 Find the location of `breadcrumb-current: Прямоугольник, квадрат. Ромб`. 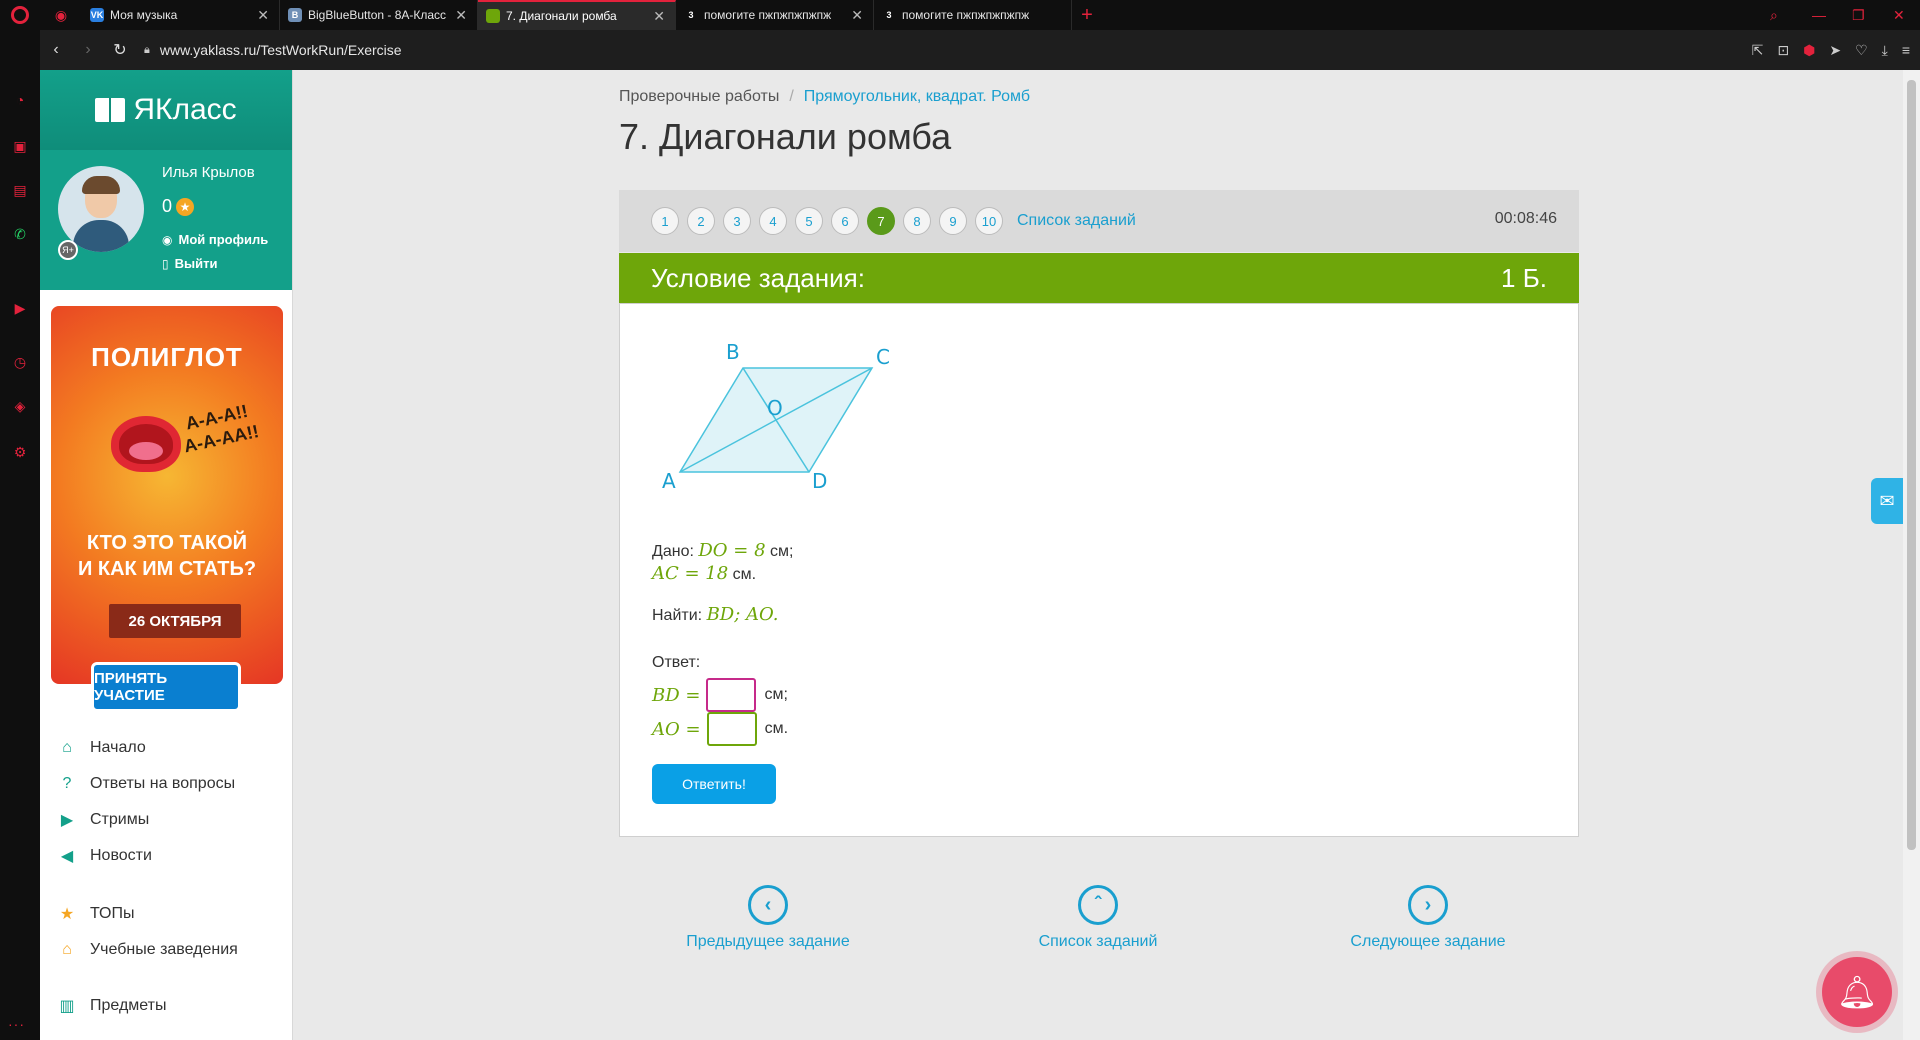

breadcrumb-current: Прямоугольник, квадрат. Ромб is located at coordinates (917, 97).